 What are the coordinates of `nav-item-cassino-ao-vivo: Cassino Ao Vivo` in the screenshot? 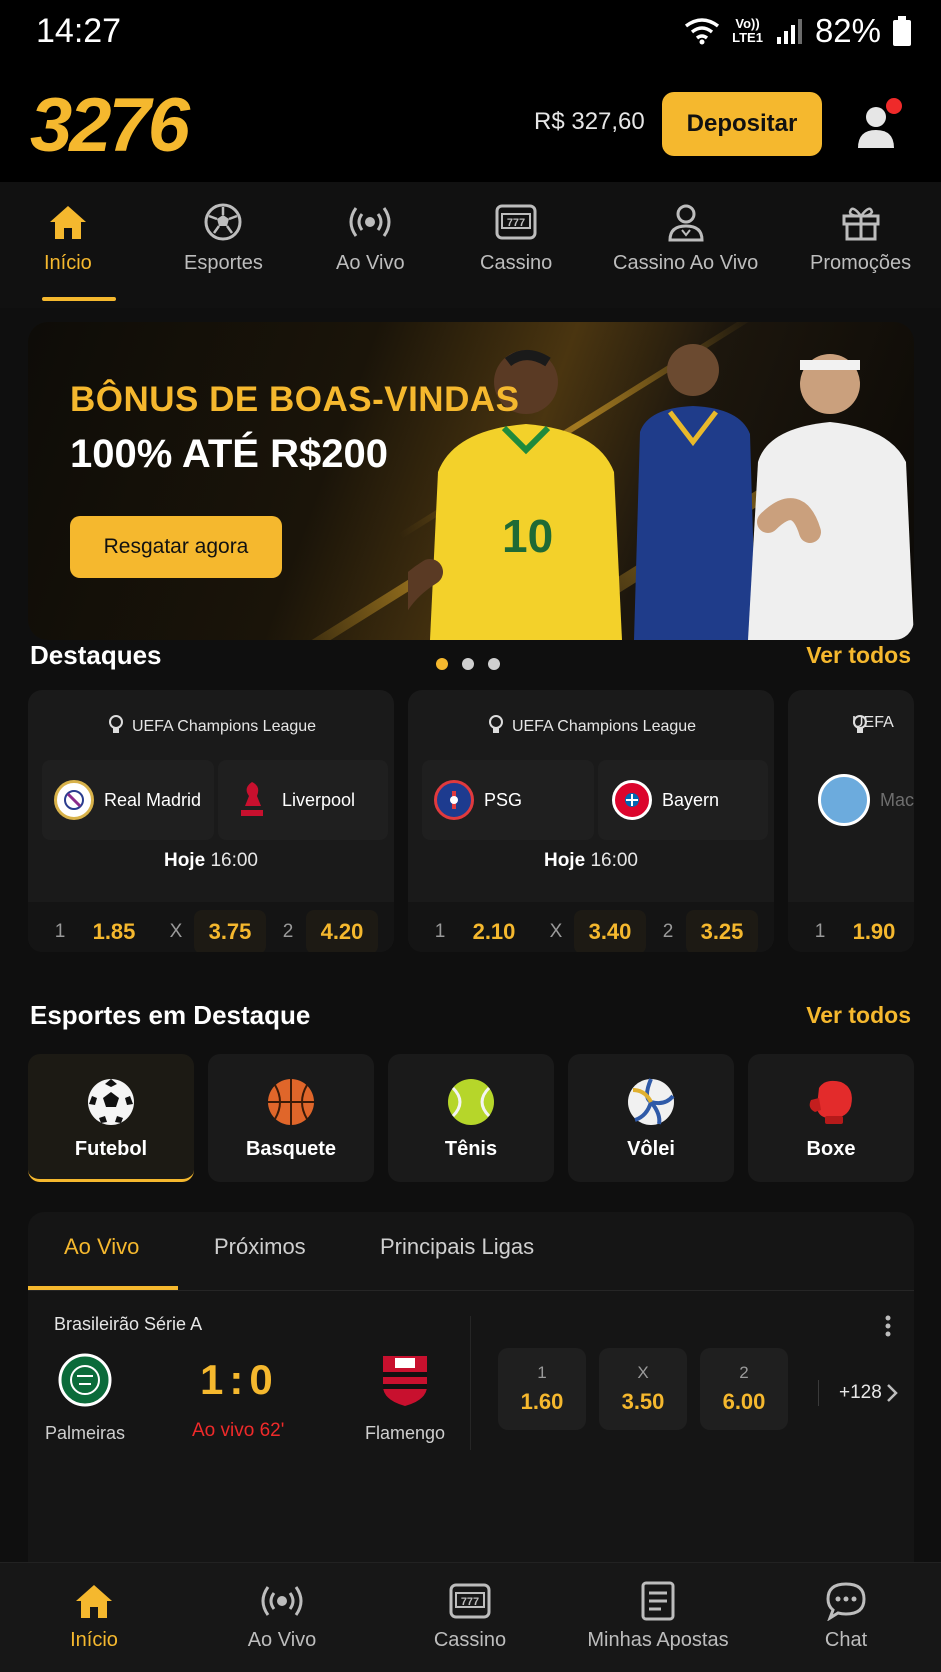 It's located at (685, 238).